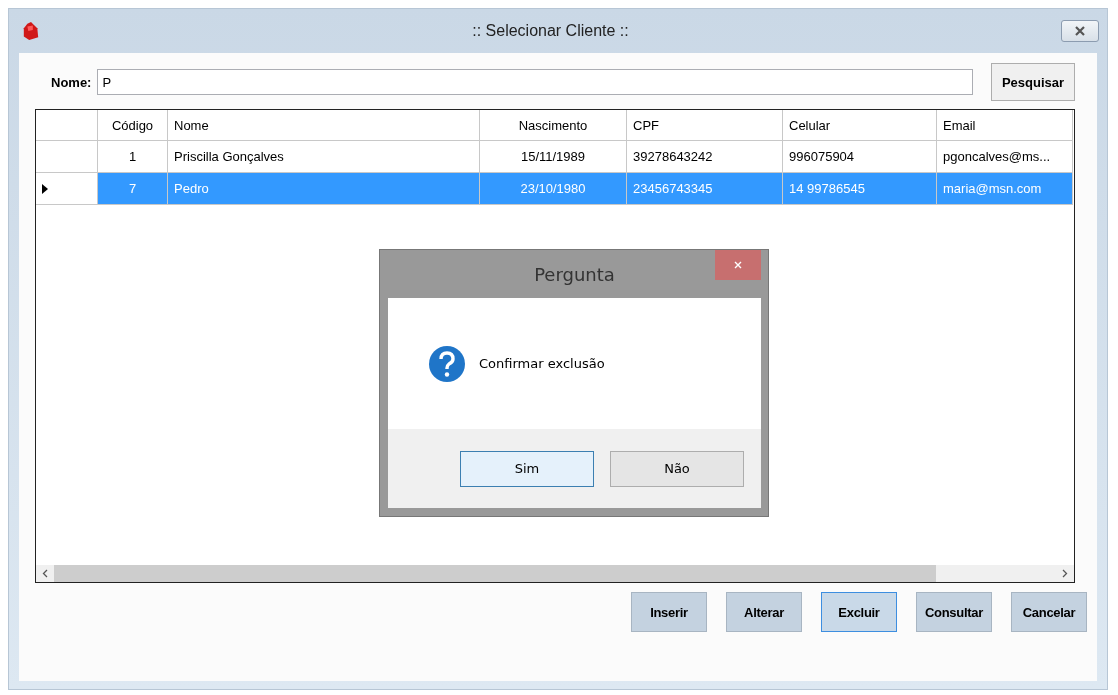 Image resolution: width=1118 pixels, height=695 pixels. What do you see at coordinates (133, 125) in the screenshot?
I see `column-header: Código` at bounding box center [133, 125].